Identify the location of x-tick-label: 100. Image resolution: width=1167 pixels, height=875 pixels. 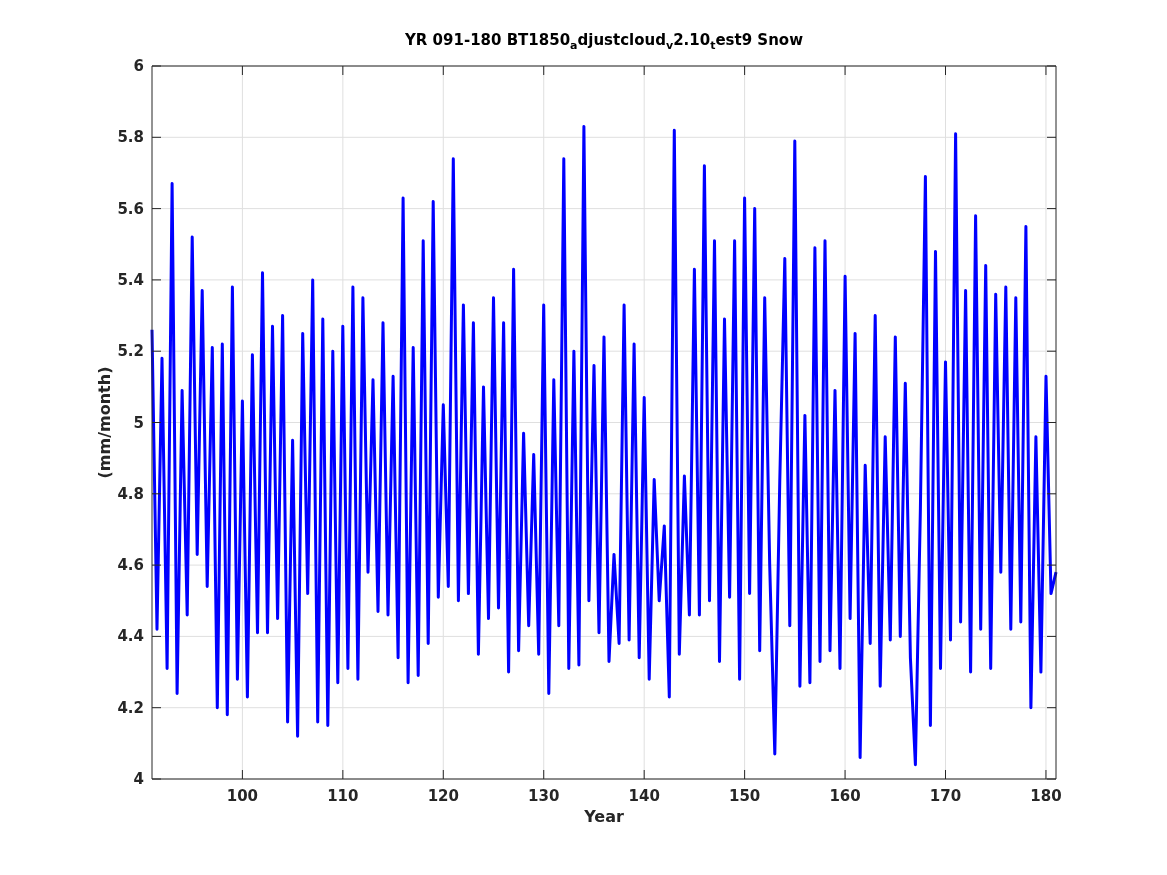
(242, 796).